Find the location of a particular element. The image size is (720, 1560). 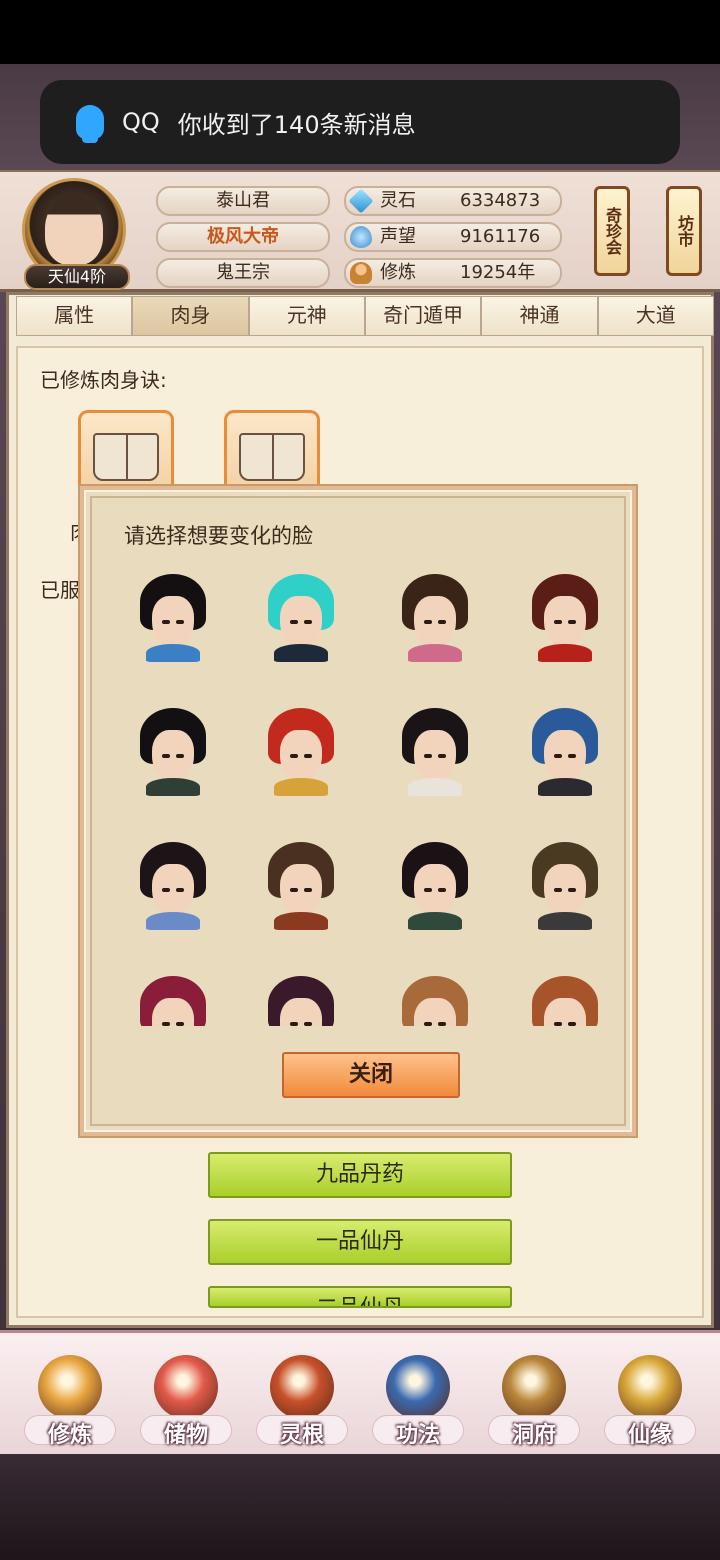

stat-value: 19254年 is located at coordinates (498, 272).